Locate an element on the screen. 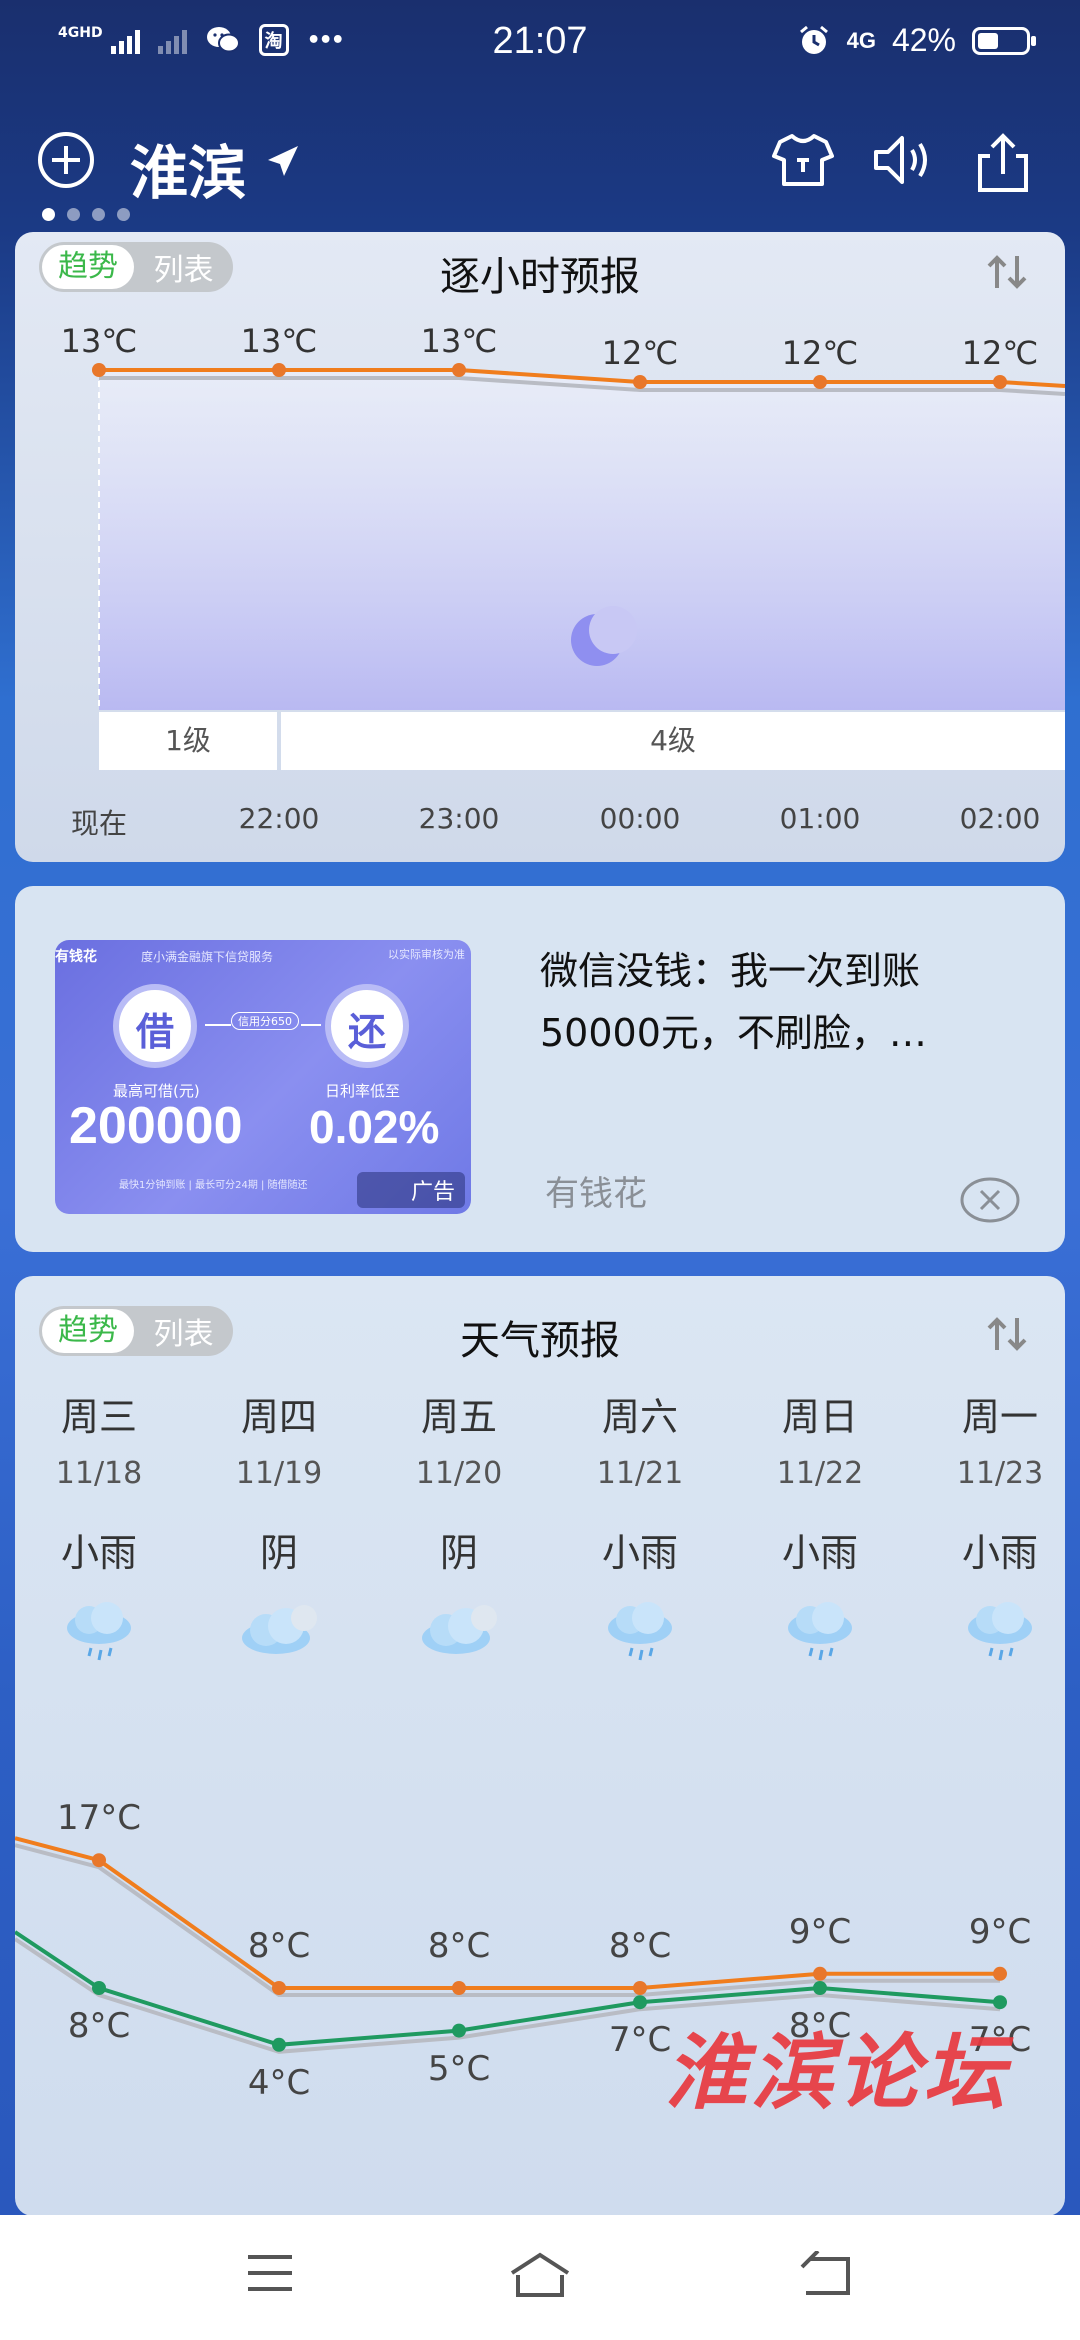 The width and height of the screenshot is (1080, 2340). clothing-icon is located at coordinates (803, 160).